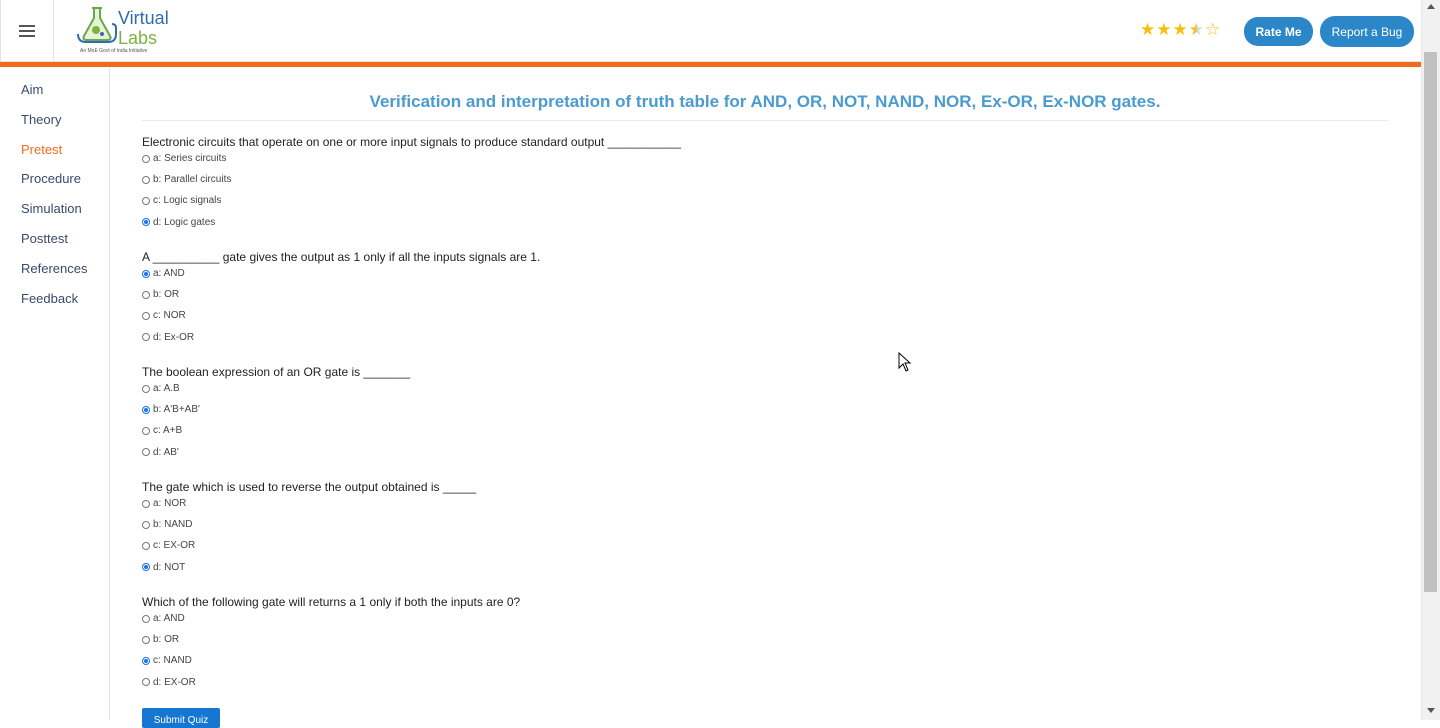 This screenshot has width=1440, height=728. I want to click on sidebar-item-aim: Aim, so click(32, 89).